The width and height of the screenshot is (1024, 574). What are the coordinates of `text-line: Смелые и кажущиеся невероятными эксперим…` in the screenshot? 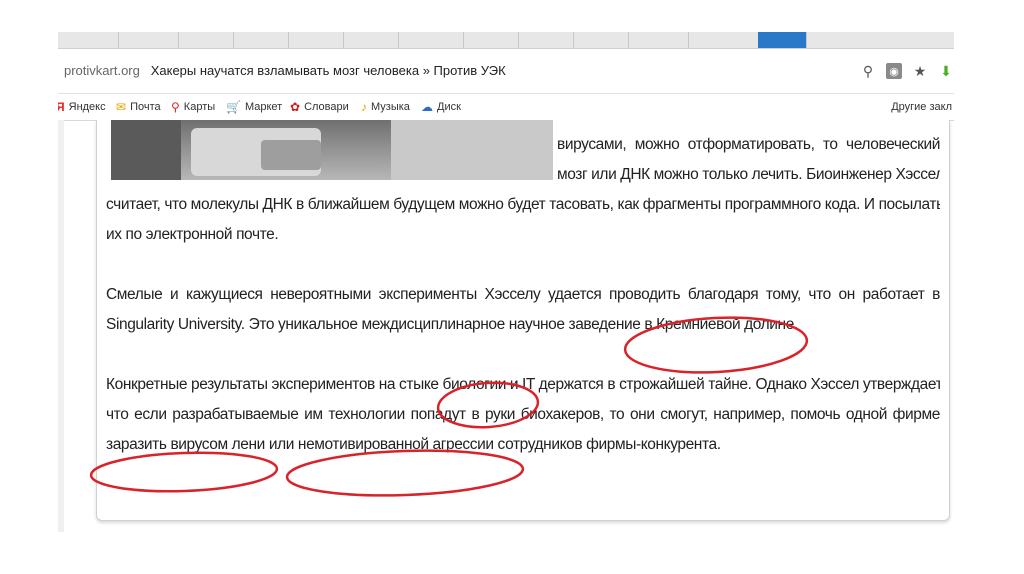 It's located at (523, 294).